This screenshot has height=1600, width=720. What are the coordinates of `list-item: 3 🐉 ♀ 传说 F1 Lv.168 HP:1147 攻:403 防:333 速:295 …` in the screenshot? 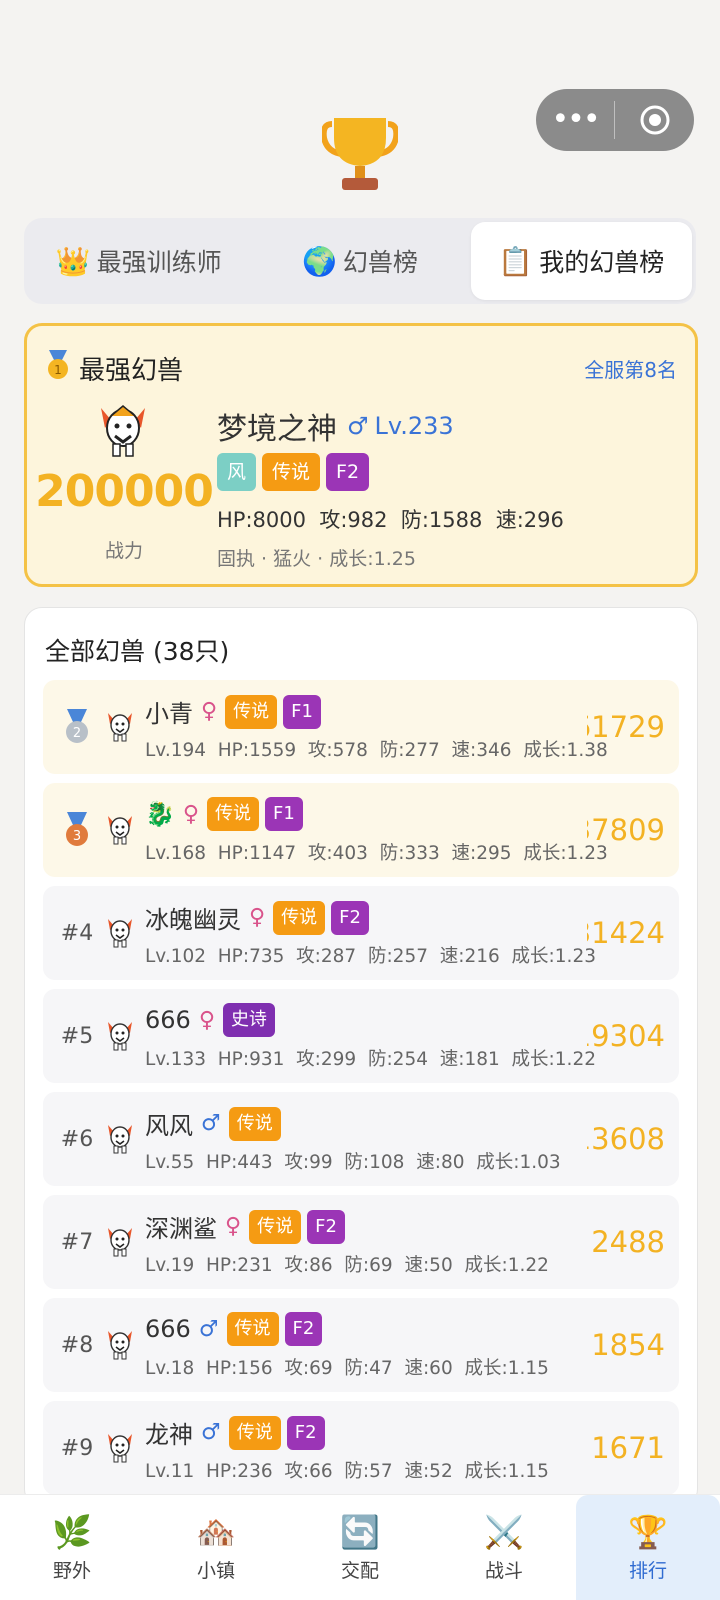 It's located at (361, 830).